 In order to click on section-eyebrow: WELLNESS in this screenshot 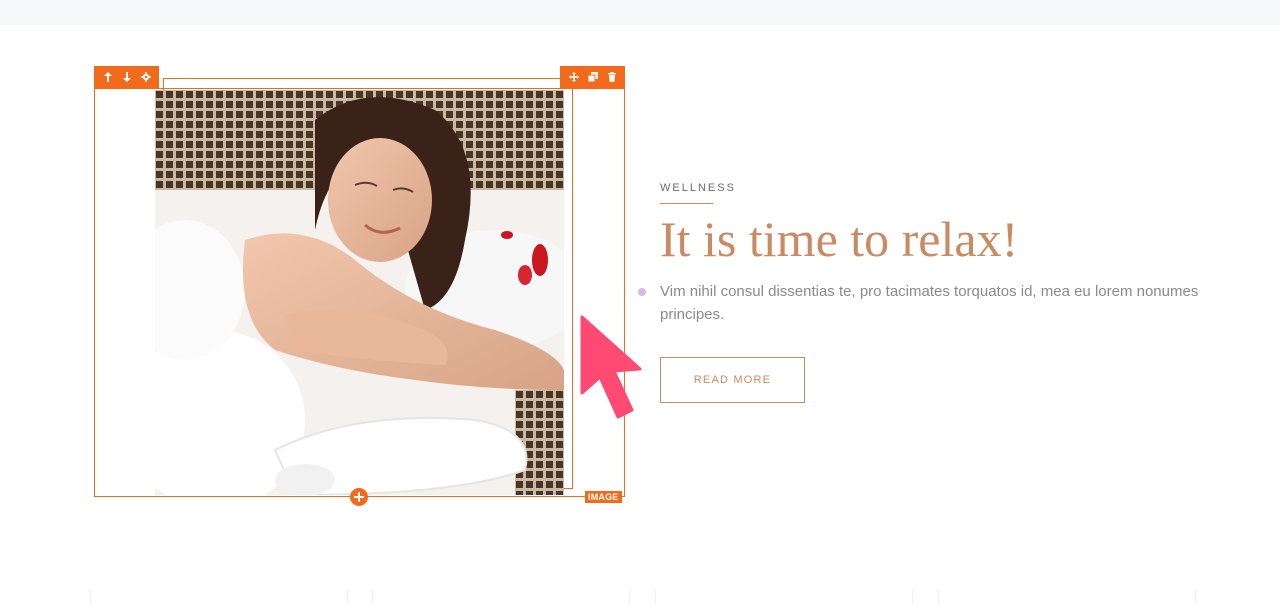, I will do `click(698, 188)`.